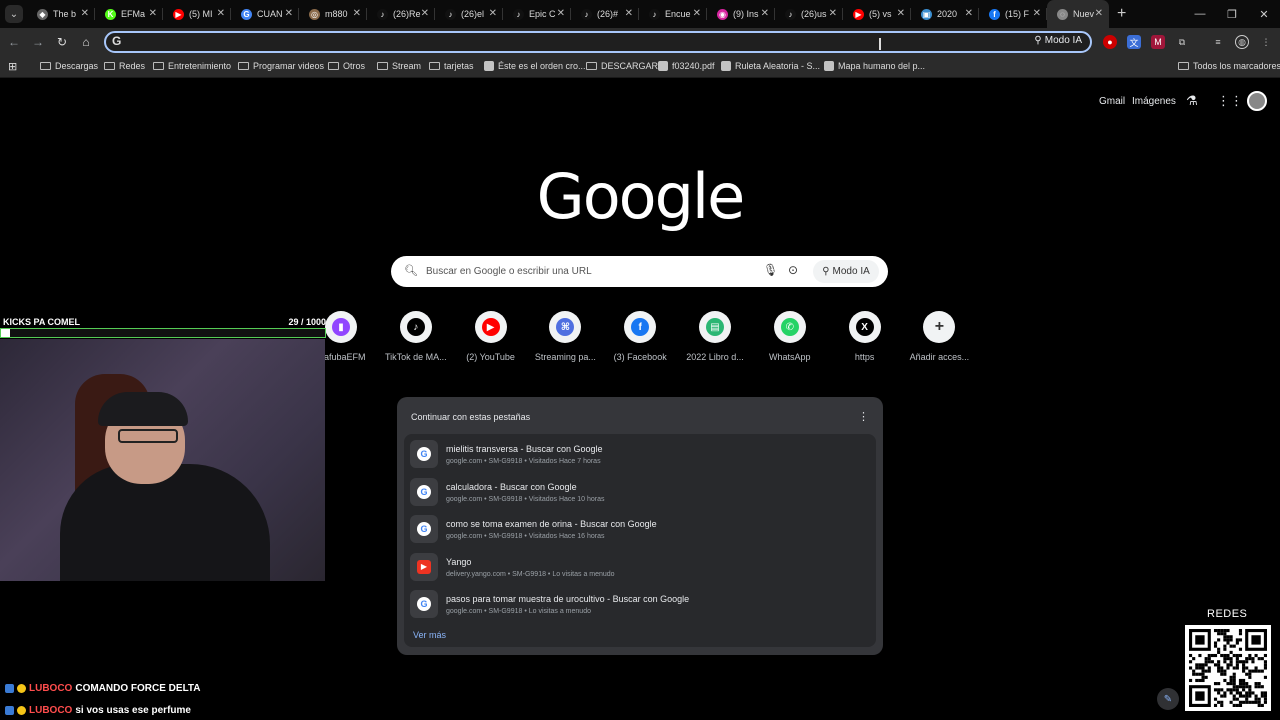 Image resolution: width=1280 pixels, height=720 pixels. What do you see at coordinates (38, 42) in the screenshot?
I see `forward-button: →` at bounding box center [38, 42].